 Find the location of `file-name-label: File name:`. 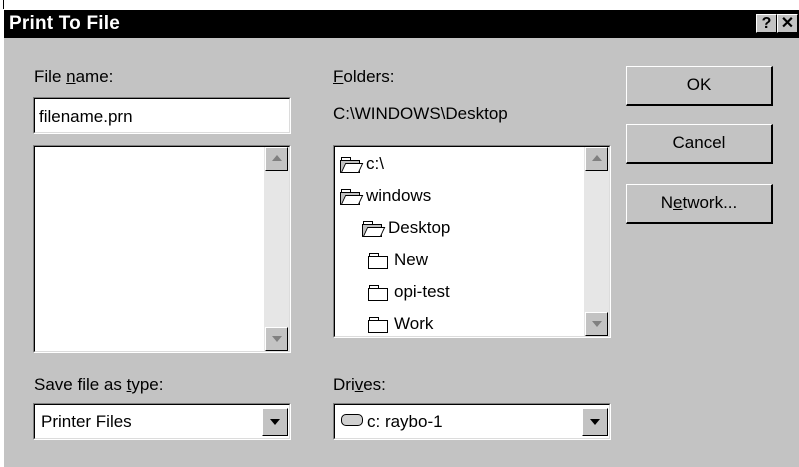

file-name-label: File name: is located at coordinates (74, 76).